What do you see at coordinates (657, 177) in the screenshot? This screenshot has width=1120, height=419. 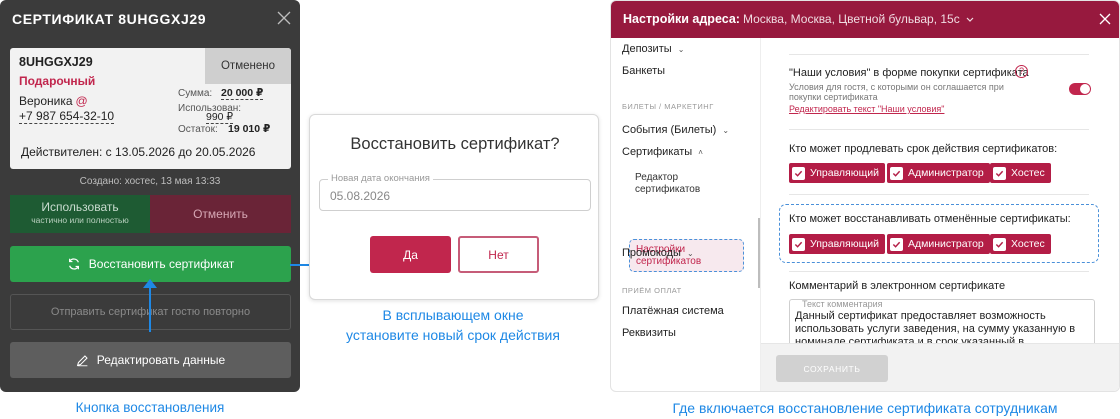 I see `sidebar-item-cert-editor-line-1: Редактор` at bounding box center [657, 177].